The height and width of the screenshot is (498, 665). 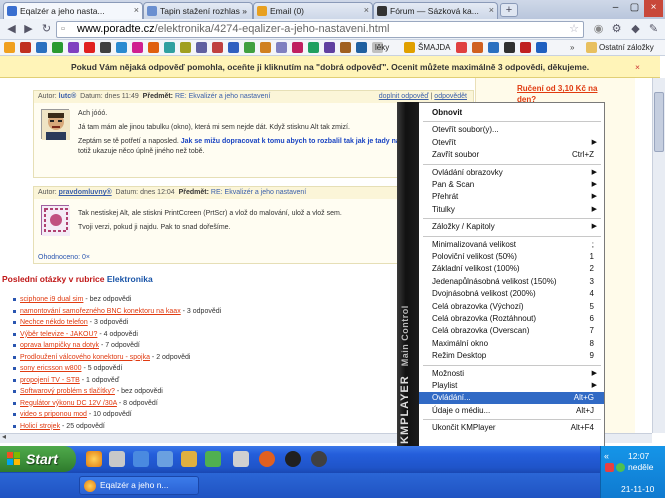 I want to click on question-link: Regulátor výkonu DC 12V /30A, so click(x=68, y=403).